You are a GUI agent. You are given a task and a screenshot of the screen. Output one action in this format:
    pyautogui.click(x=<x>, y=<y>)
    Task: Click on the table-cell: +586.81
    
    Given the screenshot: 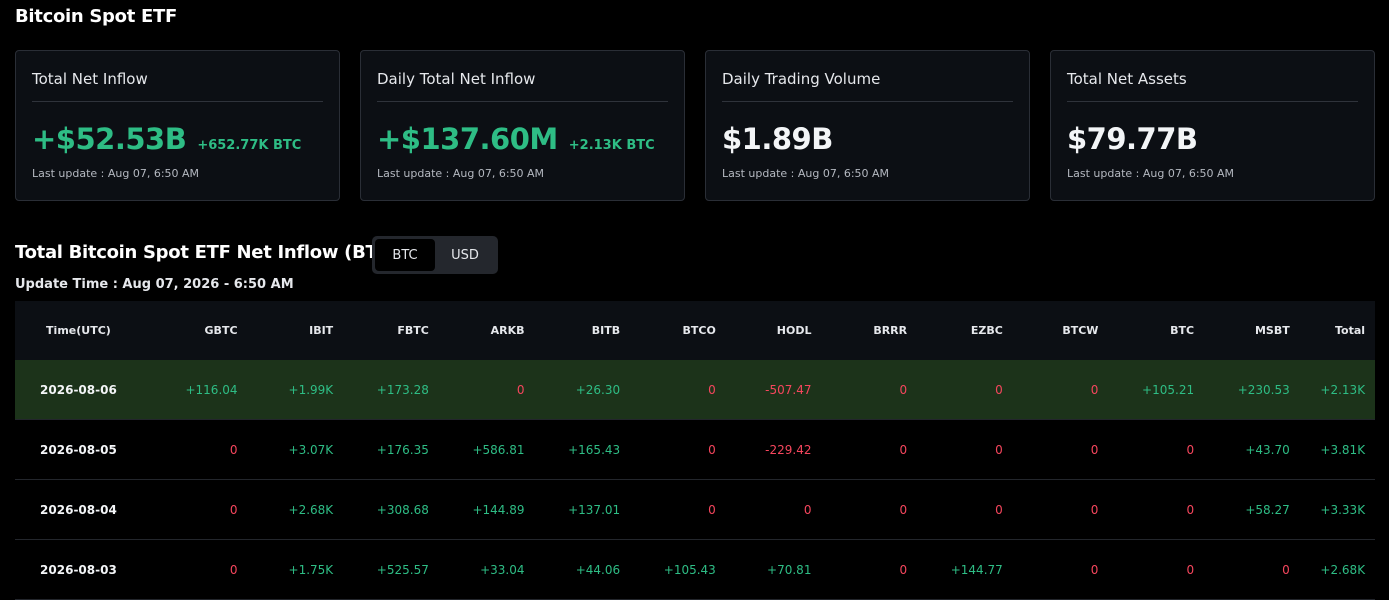 What is the action you would take?
    pyautogui.click(x=498, y=449)
    